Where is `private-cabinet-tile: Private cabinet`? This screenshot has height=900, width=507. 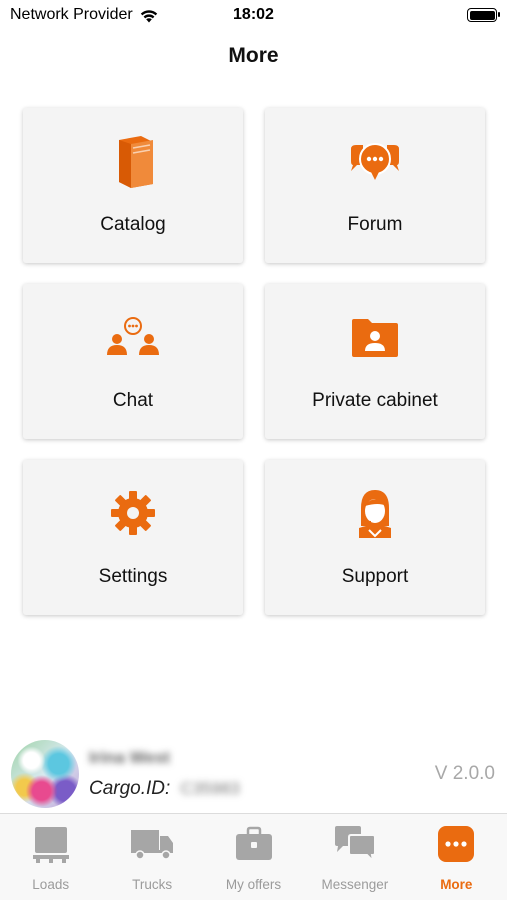 private-cabinet-tile: Private cabinet is located at coordinates (375, 361).